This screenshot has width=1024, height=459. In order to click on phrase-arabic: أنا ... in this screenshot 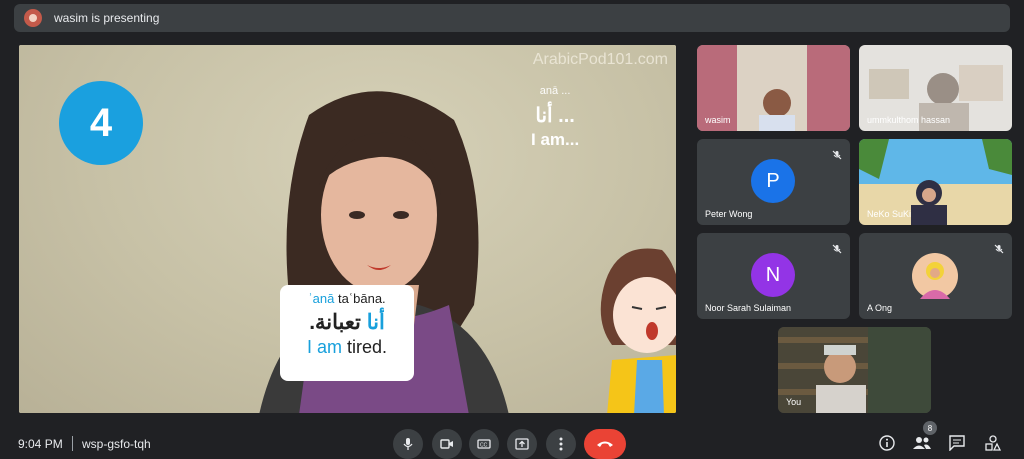, I will do `click(555, 116)`.